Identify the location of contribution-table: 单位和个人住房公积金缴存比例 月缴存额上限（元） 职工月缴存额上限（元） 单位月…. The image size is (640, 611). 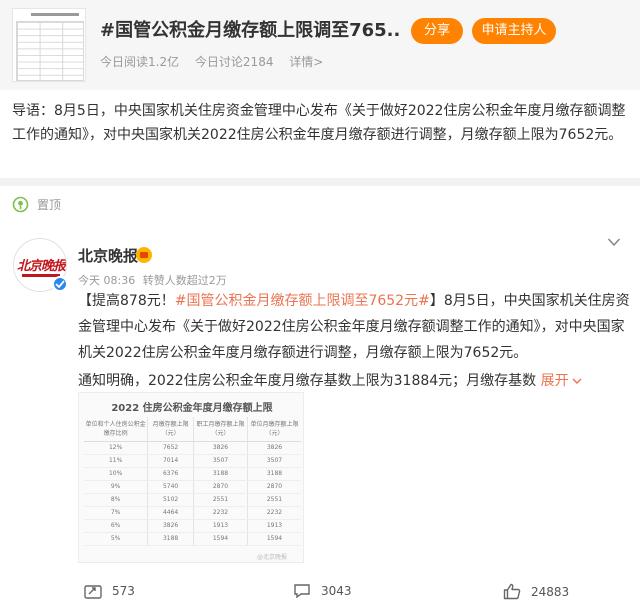
(192, 481).